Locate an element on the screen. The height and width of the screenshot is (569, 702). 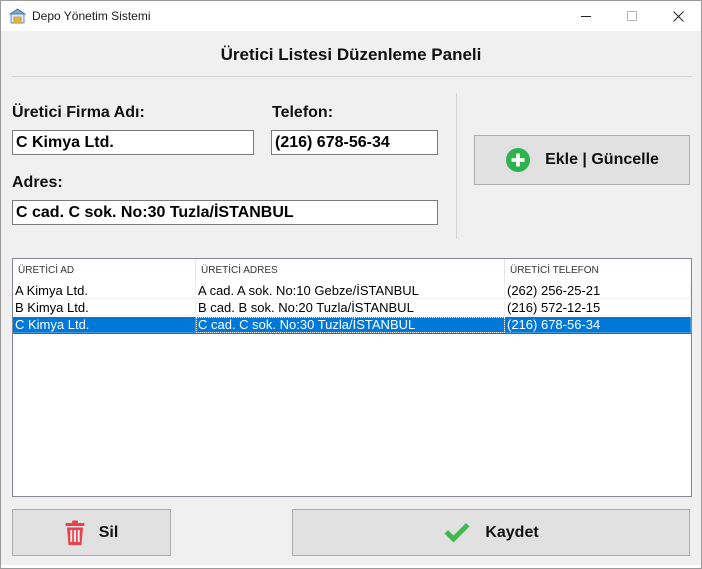
table-cell-ad: A Kimya Ltd. is located at coordinates (104, 291).